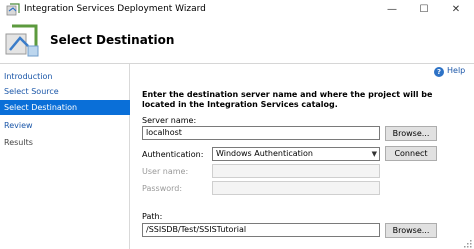 This screenshot has width=474, height=249. I want to click on chevron-down-icon: ▼, so click(374, 154).